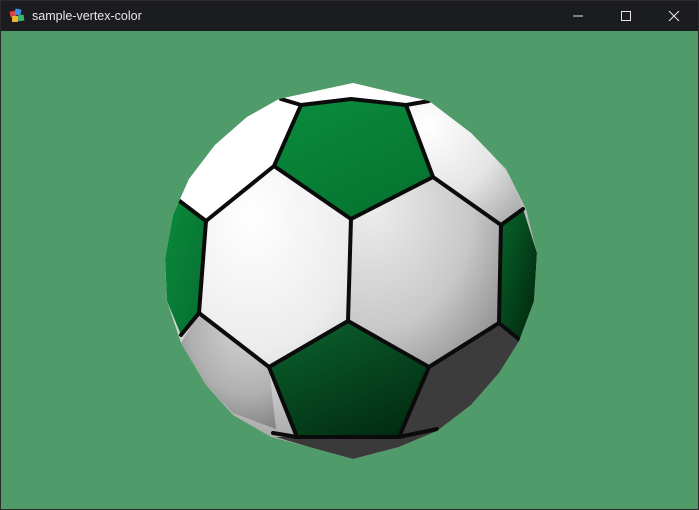 The image size is (699, 510). Describe the element at coordinates (17, 16) in the screenshot. I see `app-logo-icon` at that location.